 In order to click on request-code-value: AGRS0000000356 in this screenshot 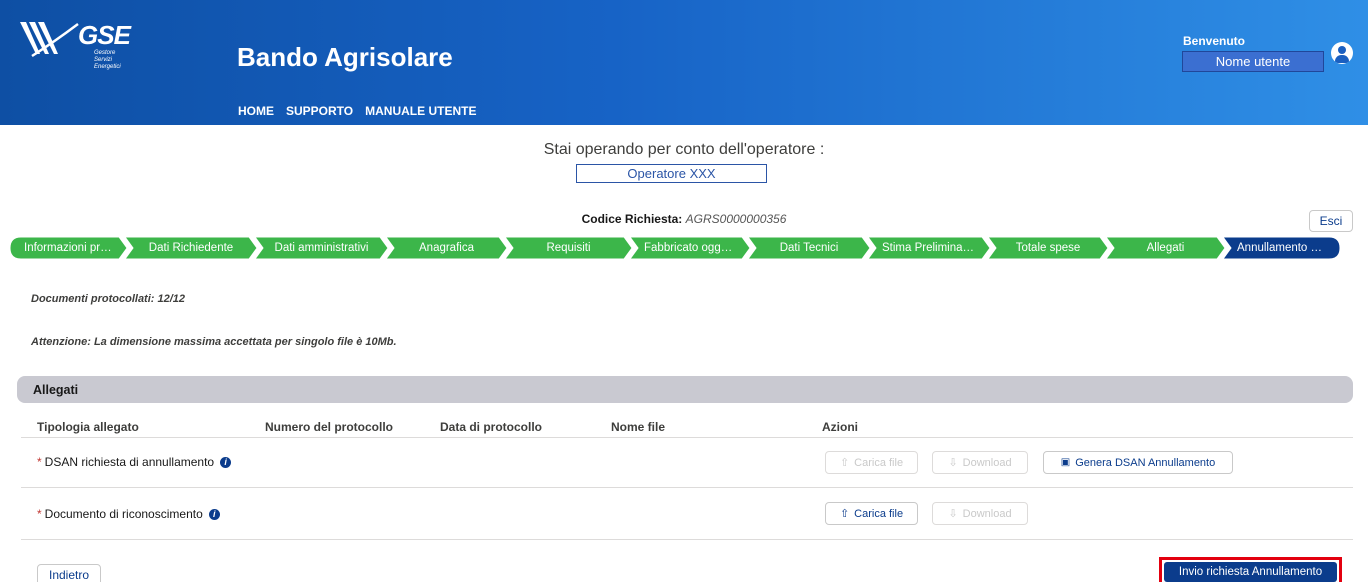, I will do `click(736, 219)`.